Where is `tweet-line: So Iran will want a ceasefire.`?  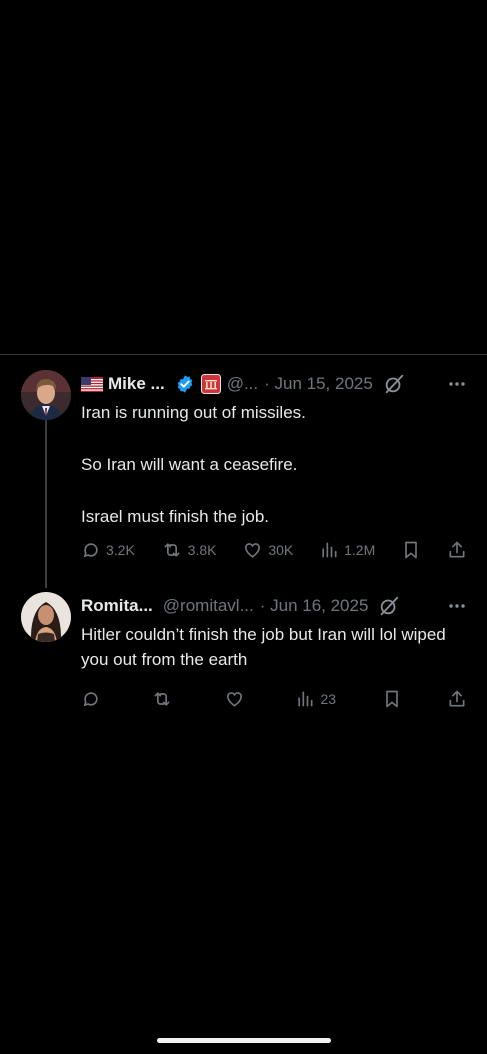
tweet-line: So Iran will want a ceasefire. is located at coordinates (189, 464).